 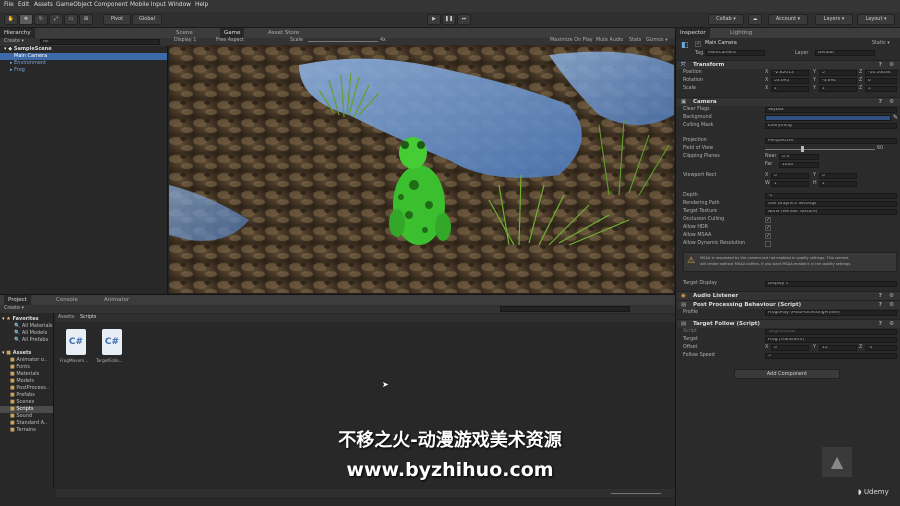 I want to click on favorite-all-prefabs: 🔍 All Prefabs, so click(x=26, y=340).